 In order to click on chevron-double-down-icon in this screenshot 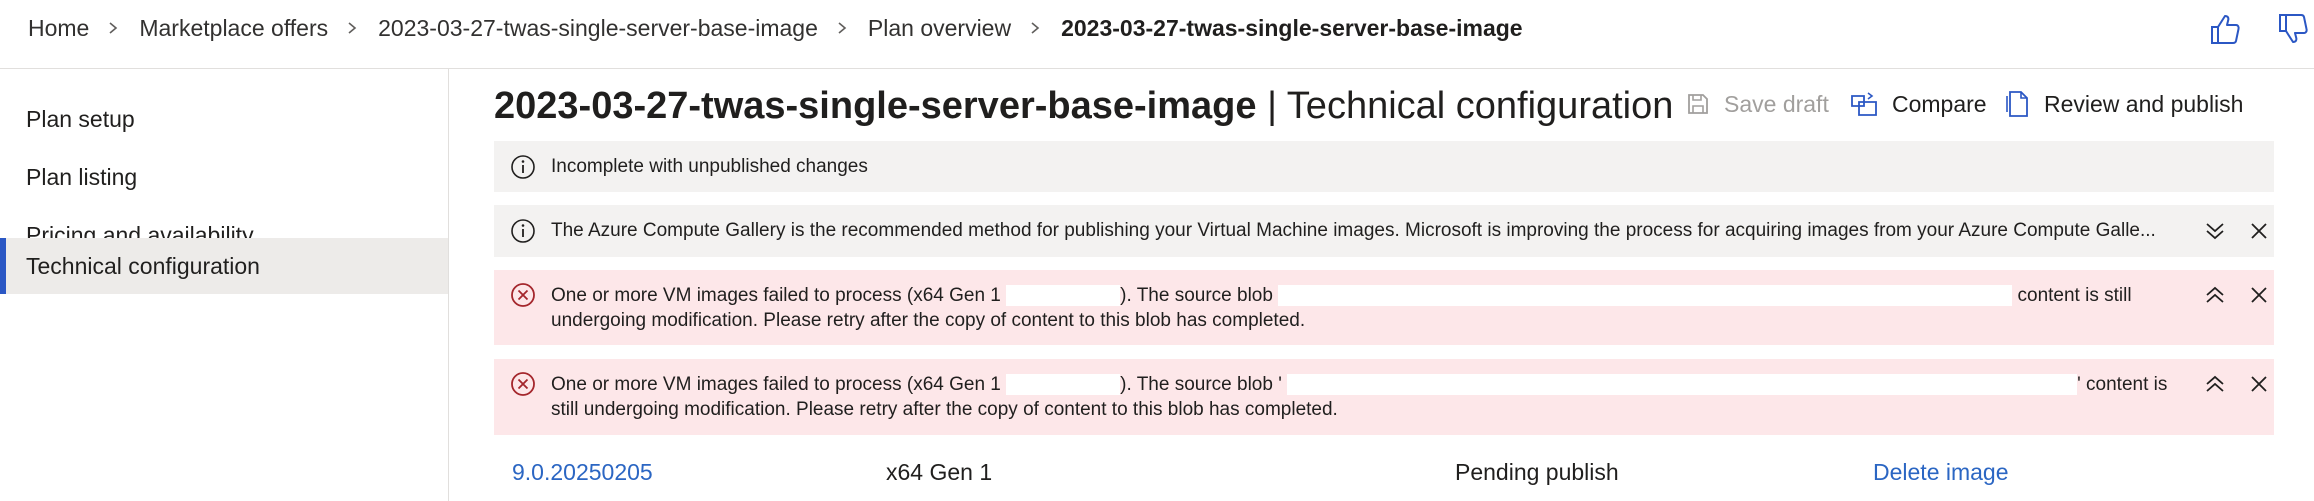, I will do `click(2215, 231)`.